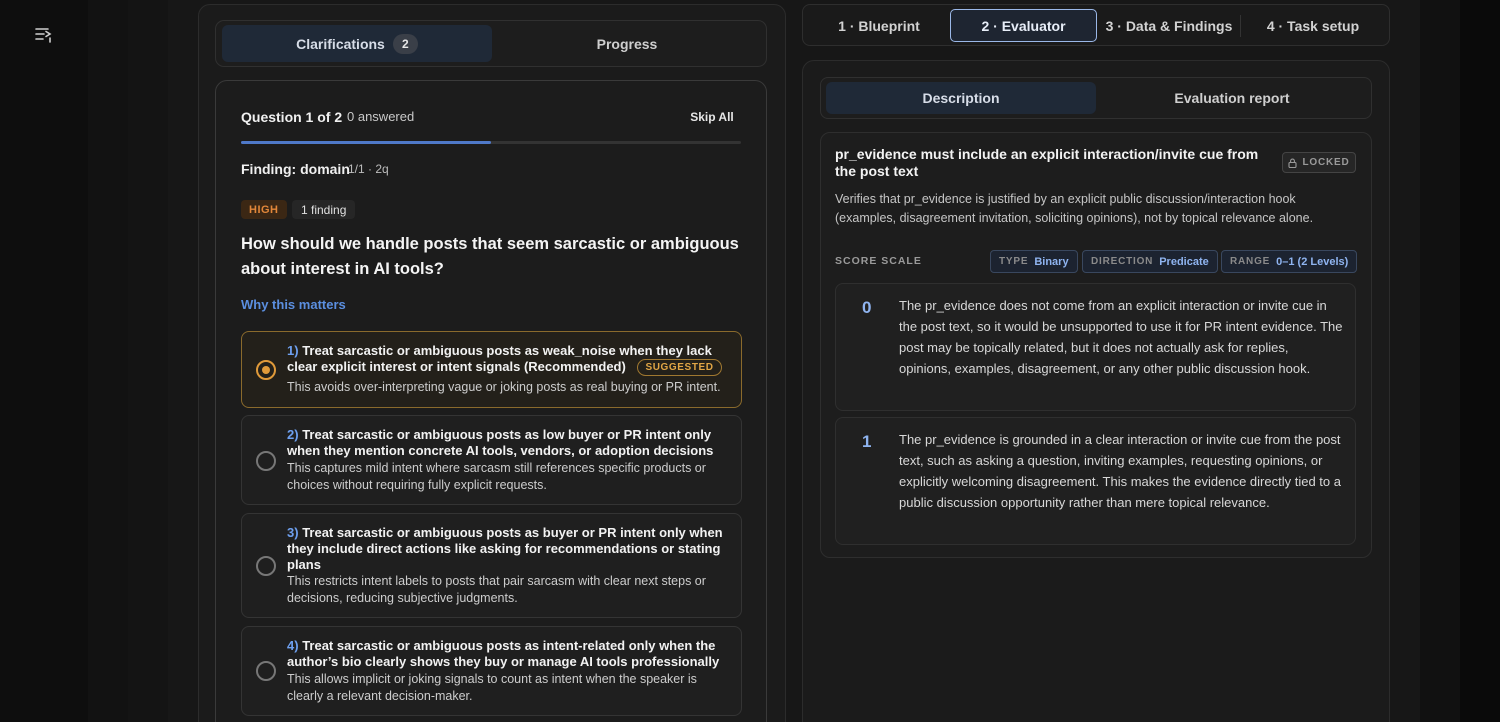 Image resolution: width=1500 pixels, height=722 pixels. I want to click on question-counter: Question 1 of 2, so click(292, 117).